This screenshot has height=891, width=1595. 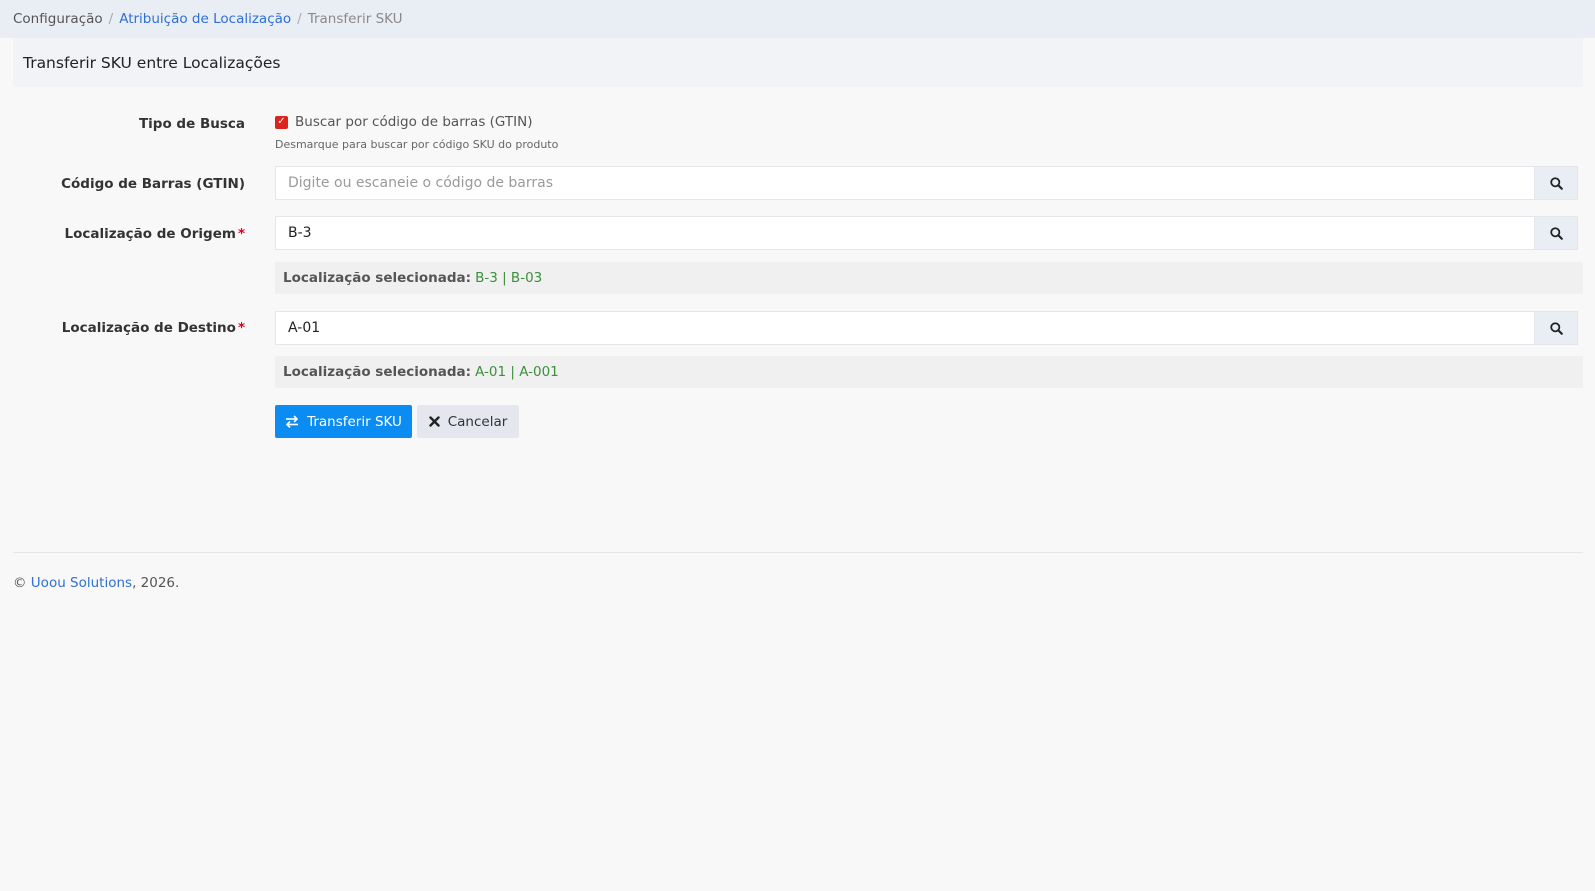 I want to click on barcode-input-group, so click(x=926, y=183).